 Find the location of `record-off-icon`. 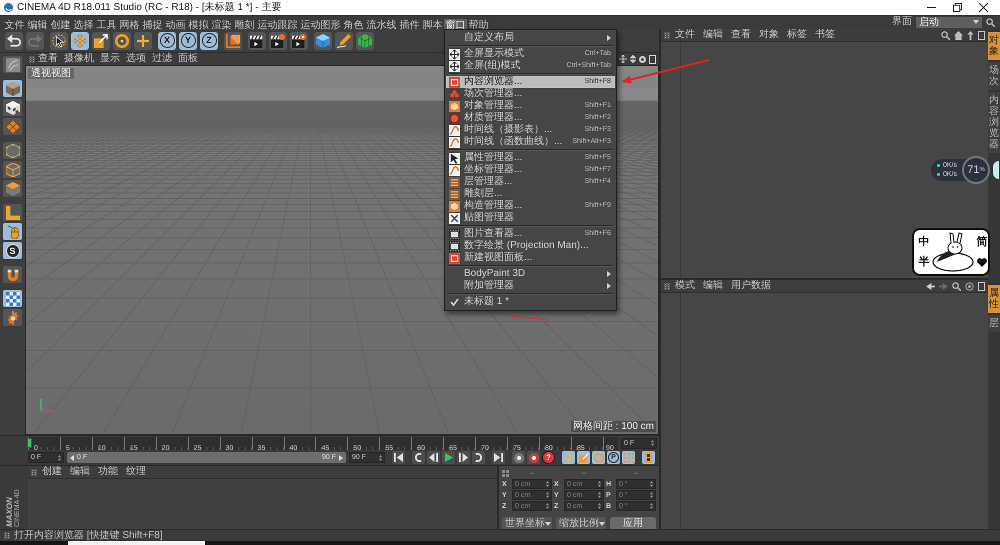

record-off-icon is located at coordinates (519, 457).